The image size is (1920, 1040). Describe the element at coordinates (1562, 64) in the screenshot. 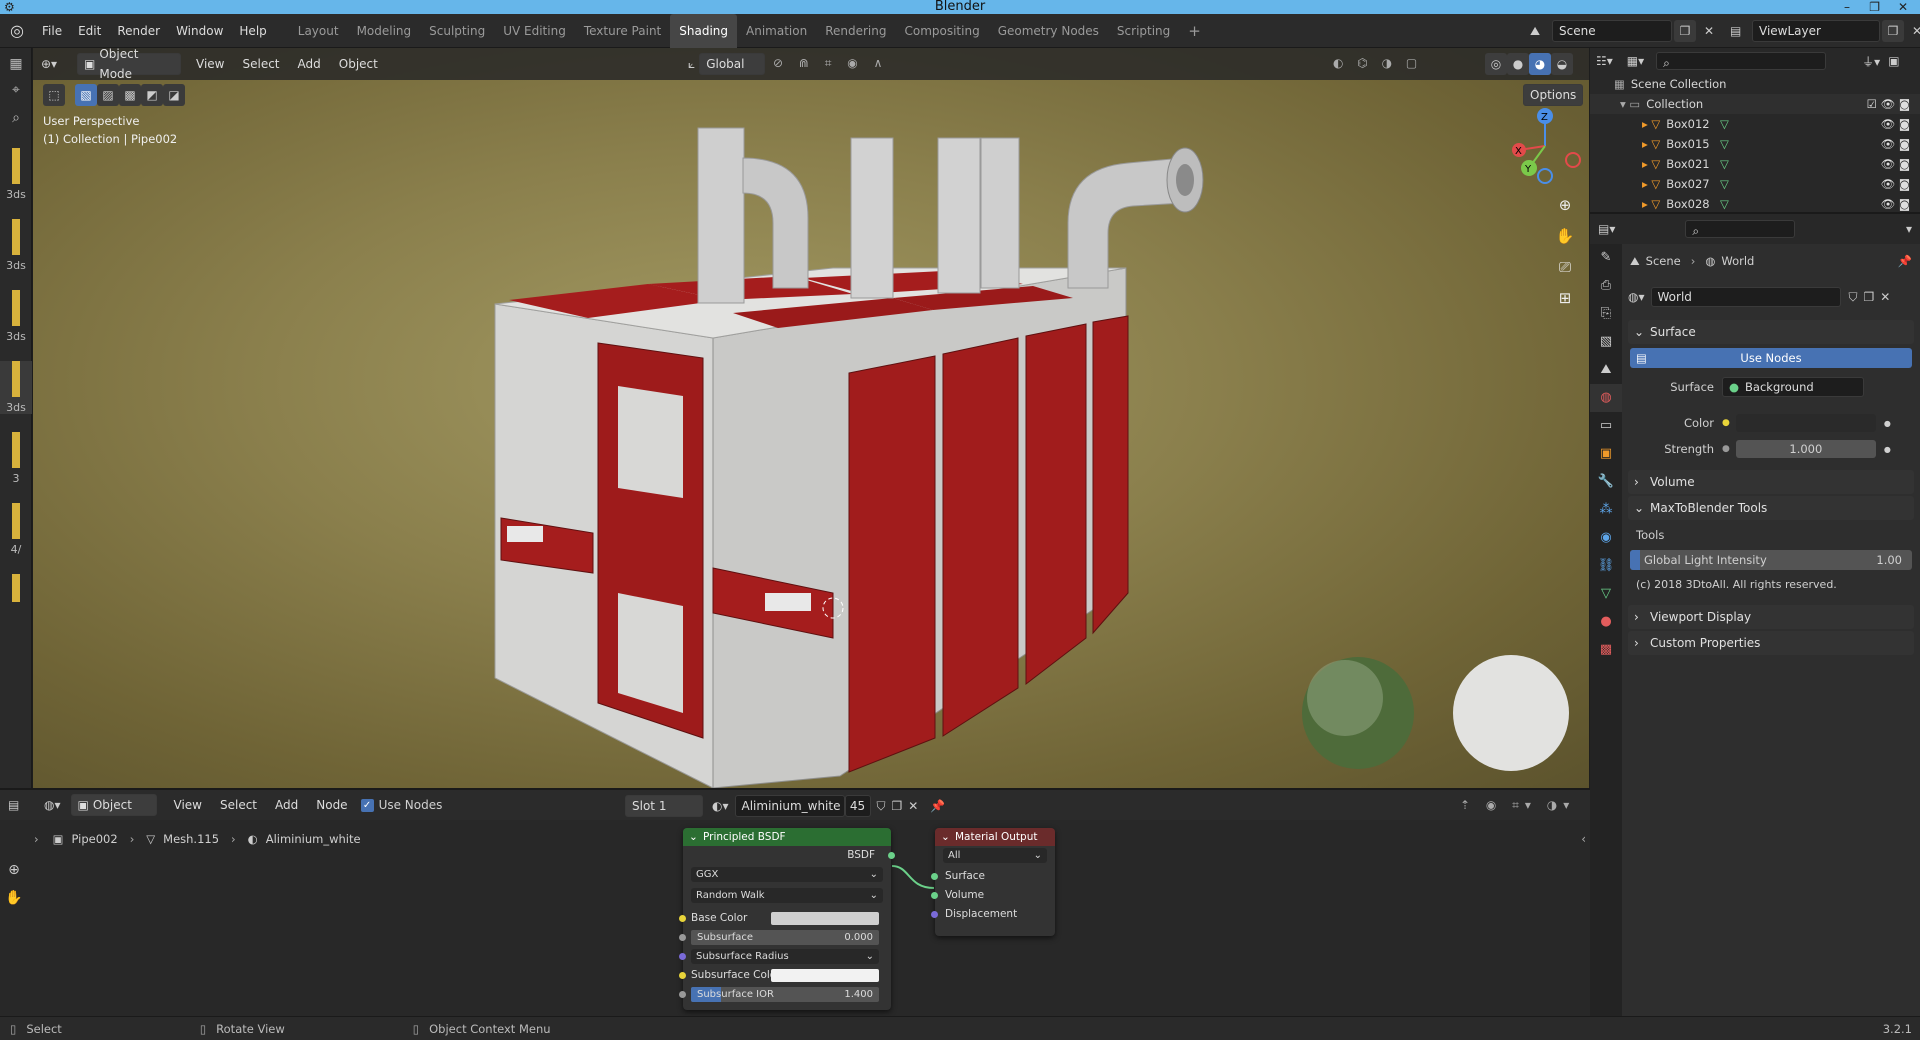

I see `rendered-shading-icon: ◒` at that location.